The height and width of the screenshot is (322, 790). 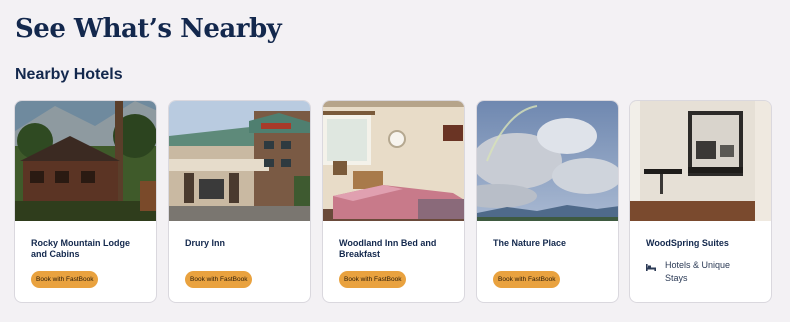 I want to click on bed-icon, so click(x=653, y=267).